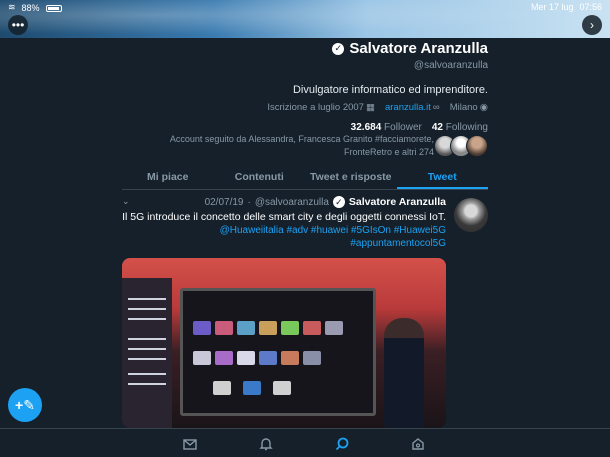 This screenshot has width=610, height=457. Describe the element at coordinates (351, 178) in the screenshot. I see `tab-tweets-replies: Tweet e risposte` at that location.